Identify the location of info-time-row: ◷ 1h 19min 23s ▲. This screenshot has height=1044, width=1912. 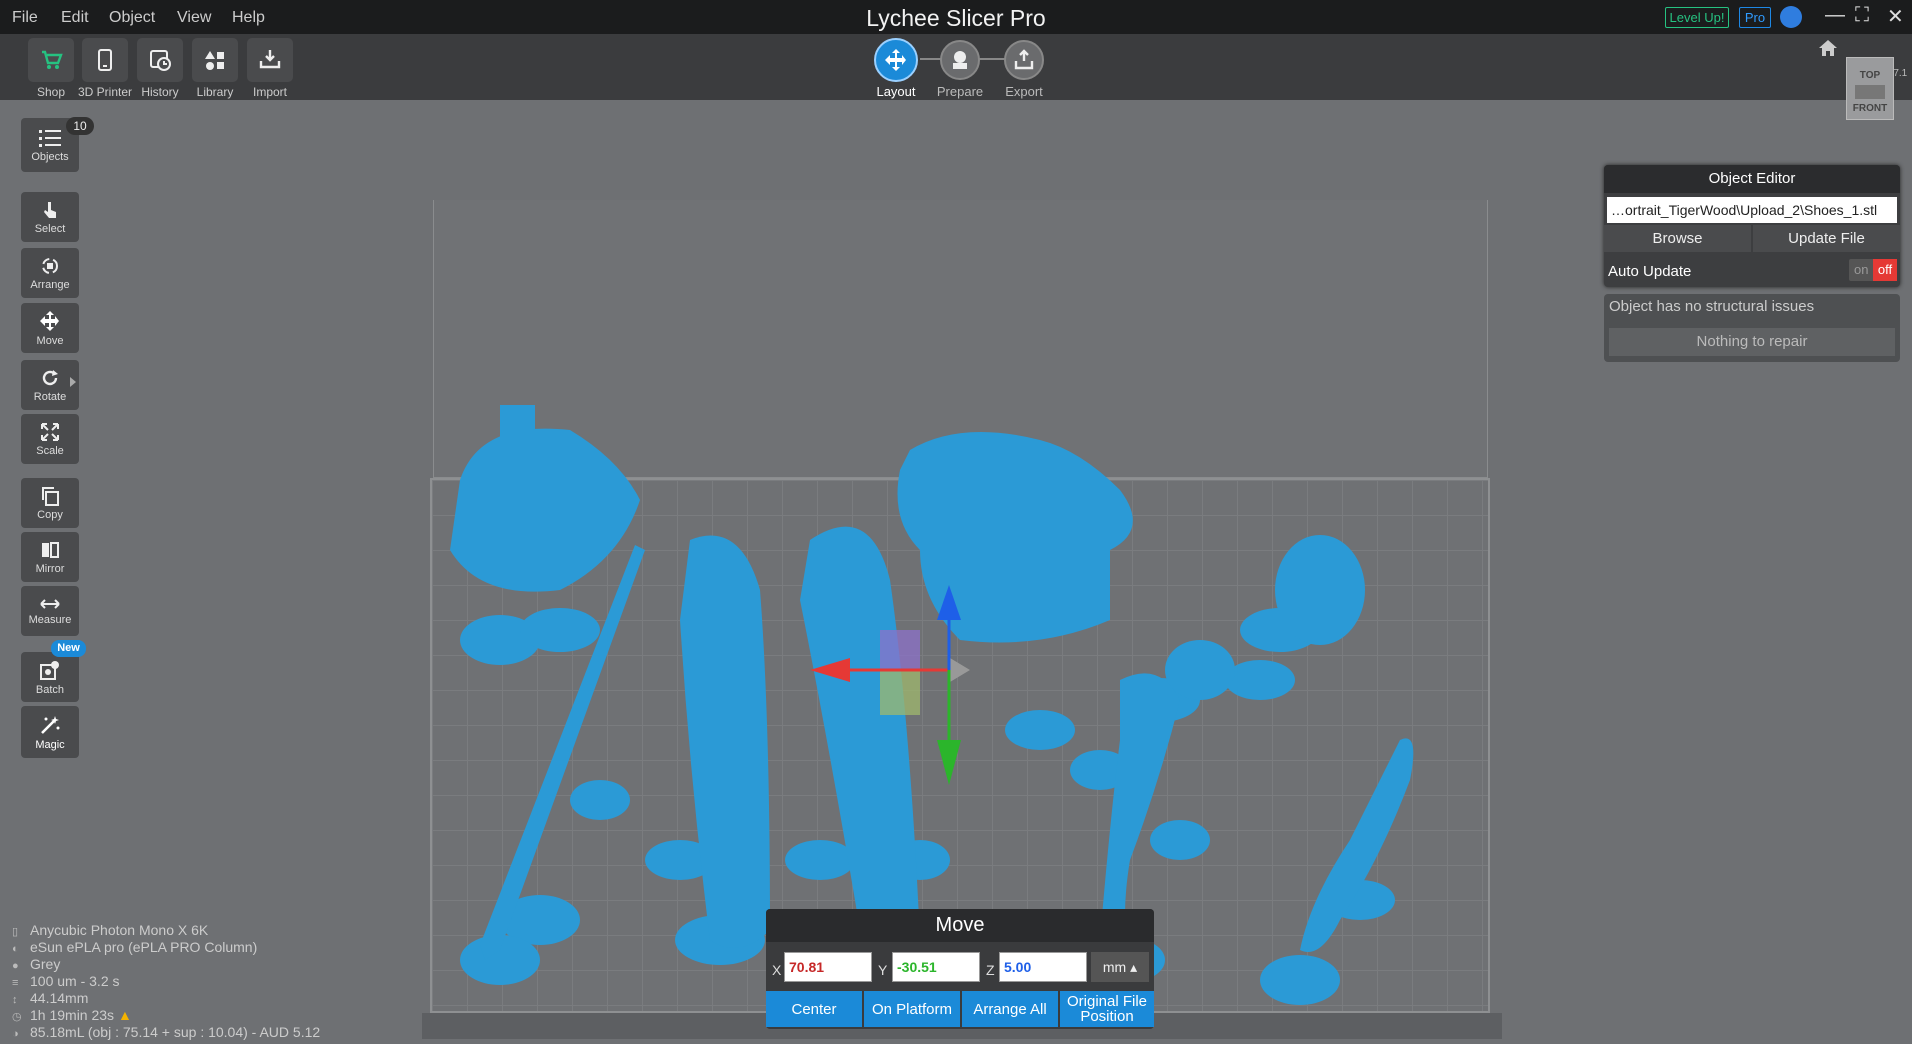
(166, 1016).